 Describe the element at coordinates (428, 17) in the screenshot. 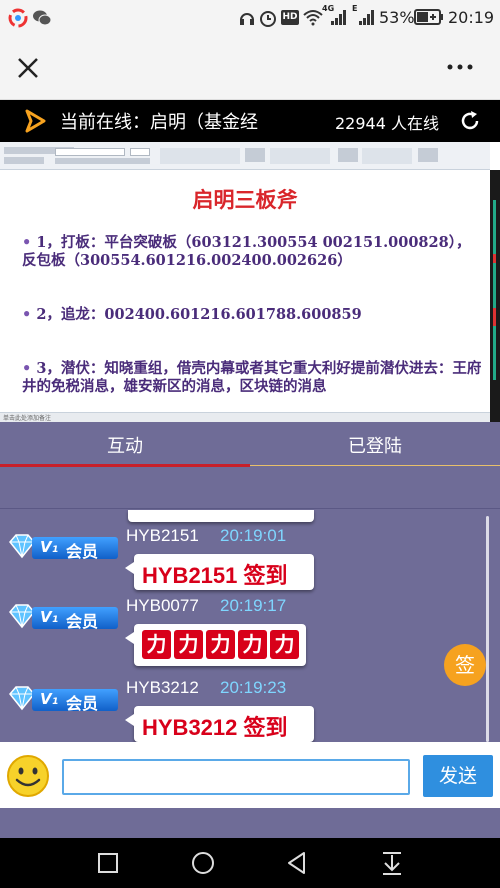

I see `battery-icon` at that location.